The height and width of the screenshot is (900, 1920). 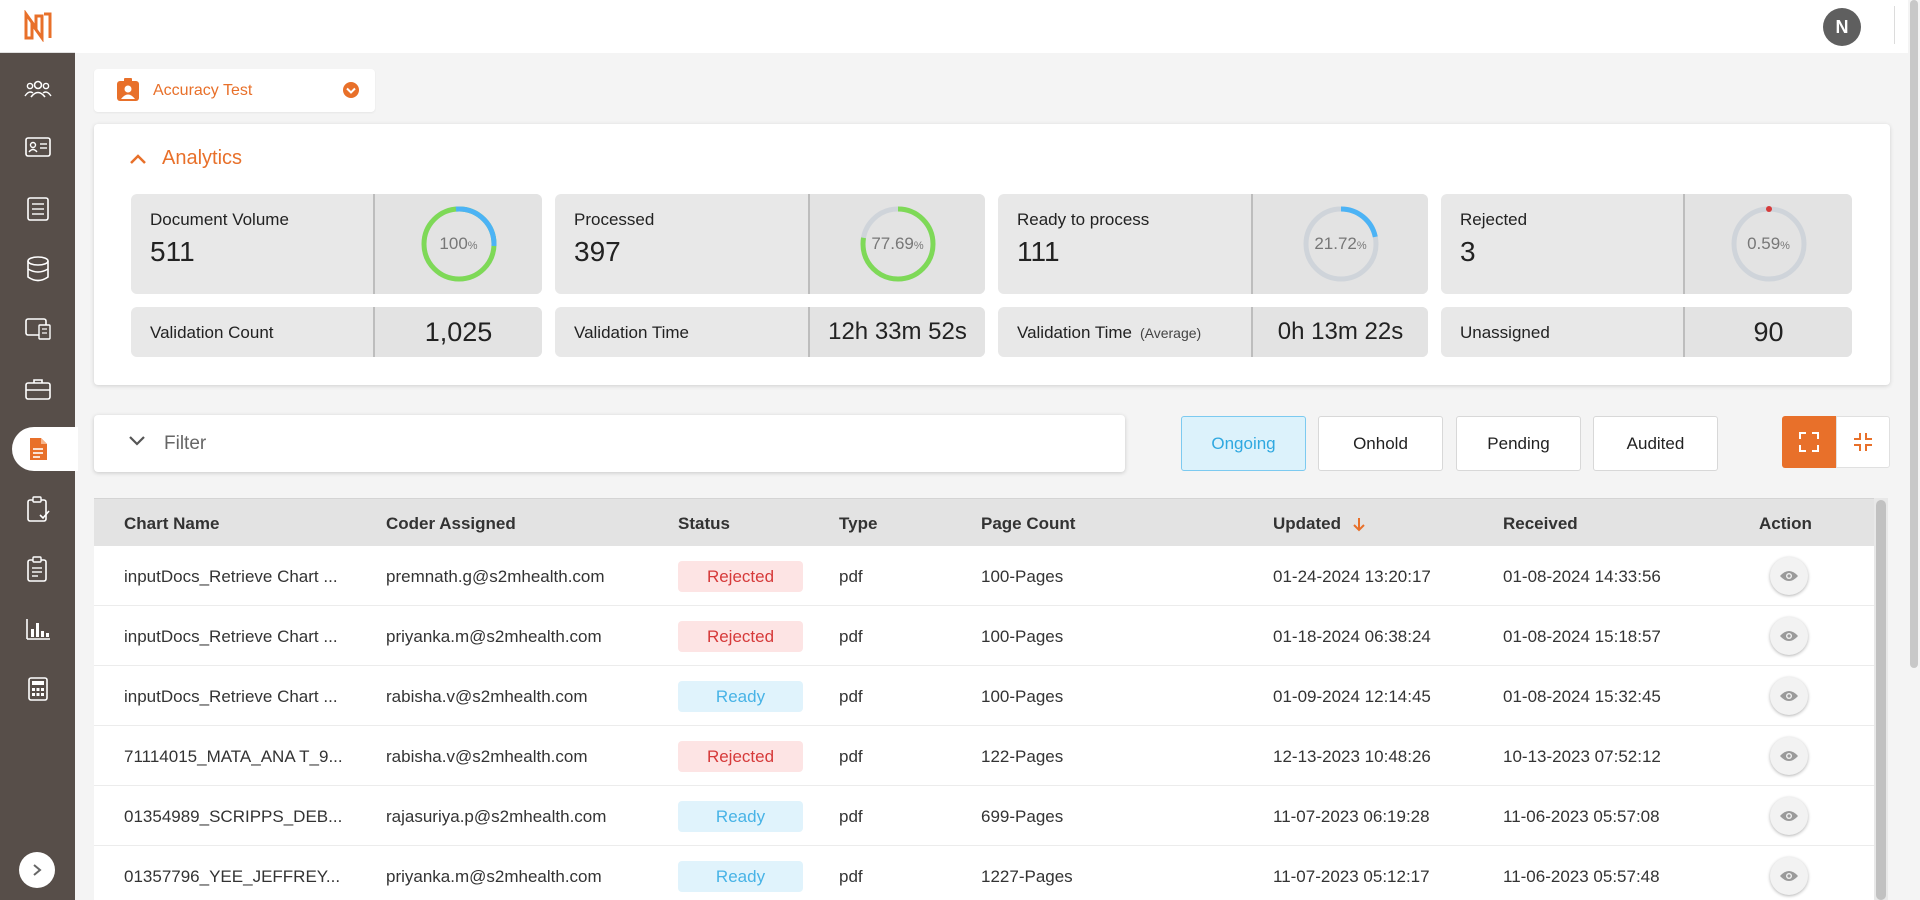 What do you see at coordinates (1170, 333) in the screenshot?
I see `metric-sub-label: (Average)` at bounding box center [1170, 333].